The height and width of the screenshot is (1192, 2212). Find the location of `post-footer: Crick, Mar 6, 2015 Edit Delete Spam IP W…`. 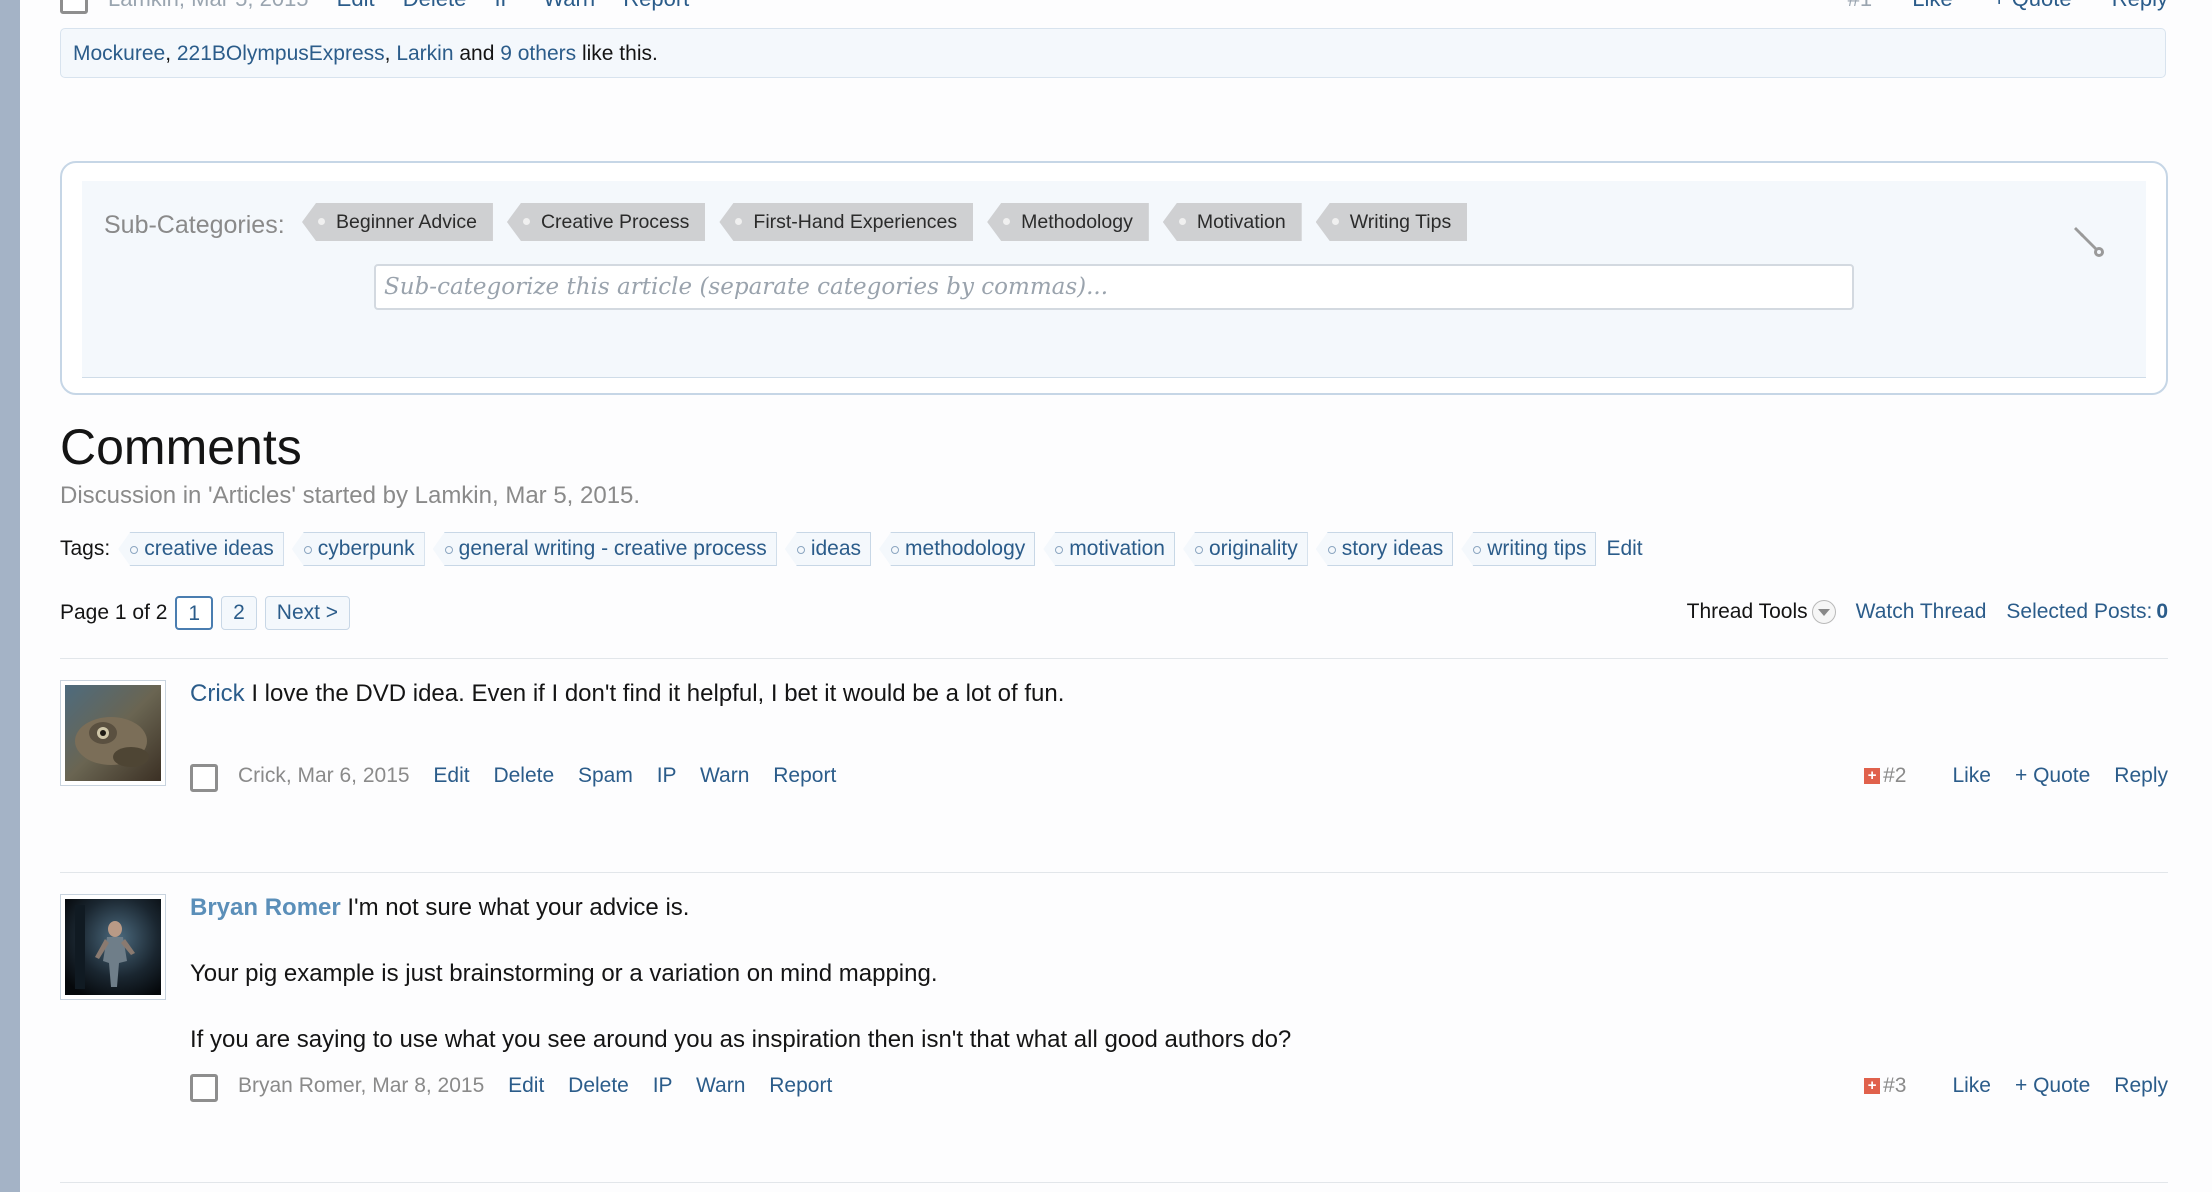

post-footer: Crick, Mar 6, 2015 Edit Delete Spam IP W… is located at coordinates (1179, 777).